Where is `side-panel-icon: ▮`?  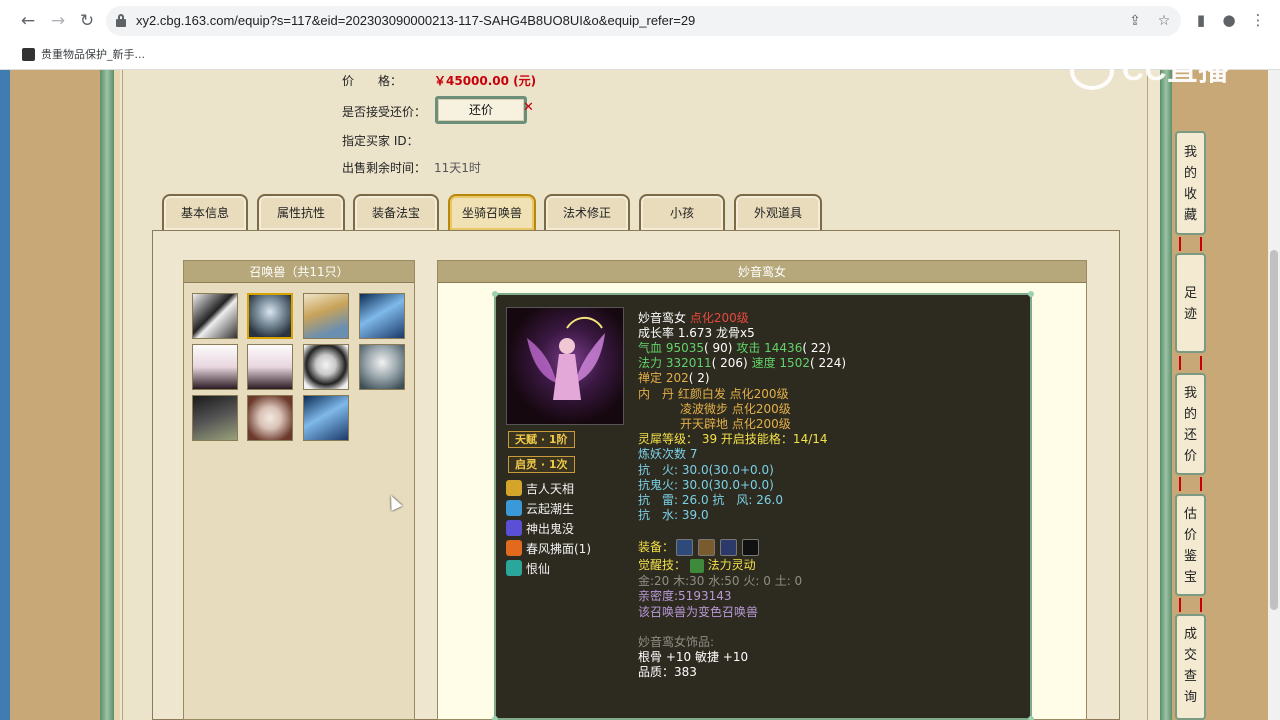
side-panel-icon: ▮ is located at coordinates (1201, 20).